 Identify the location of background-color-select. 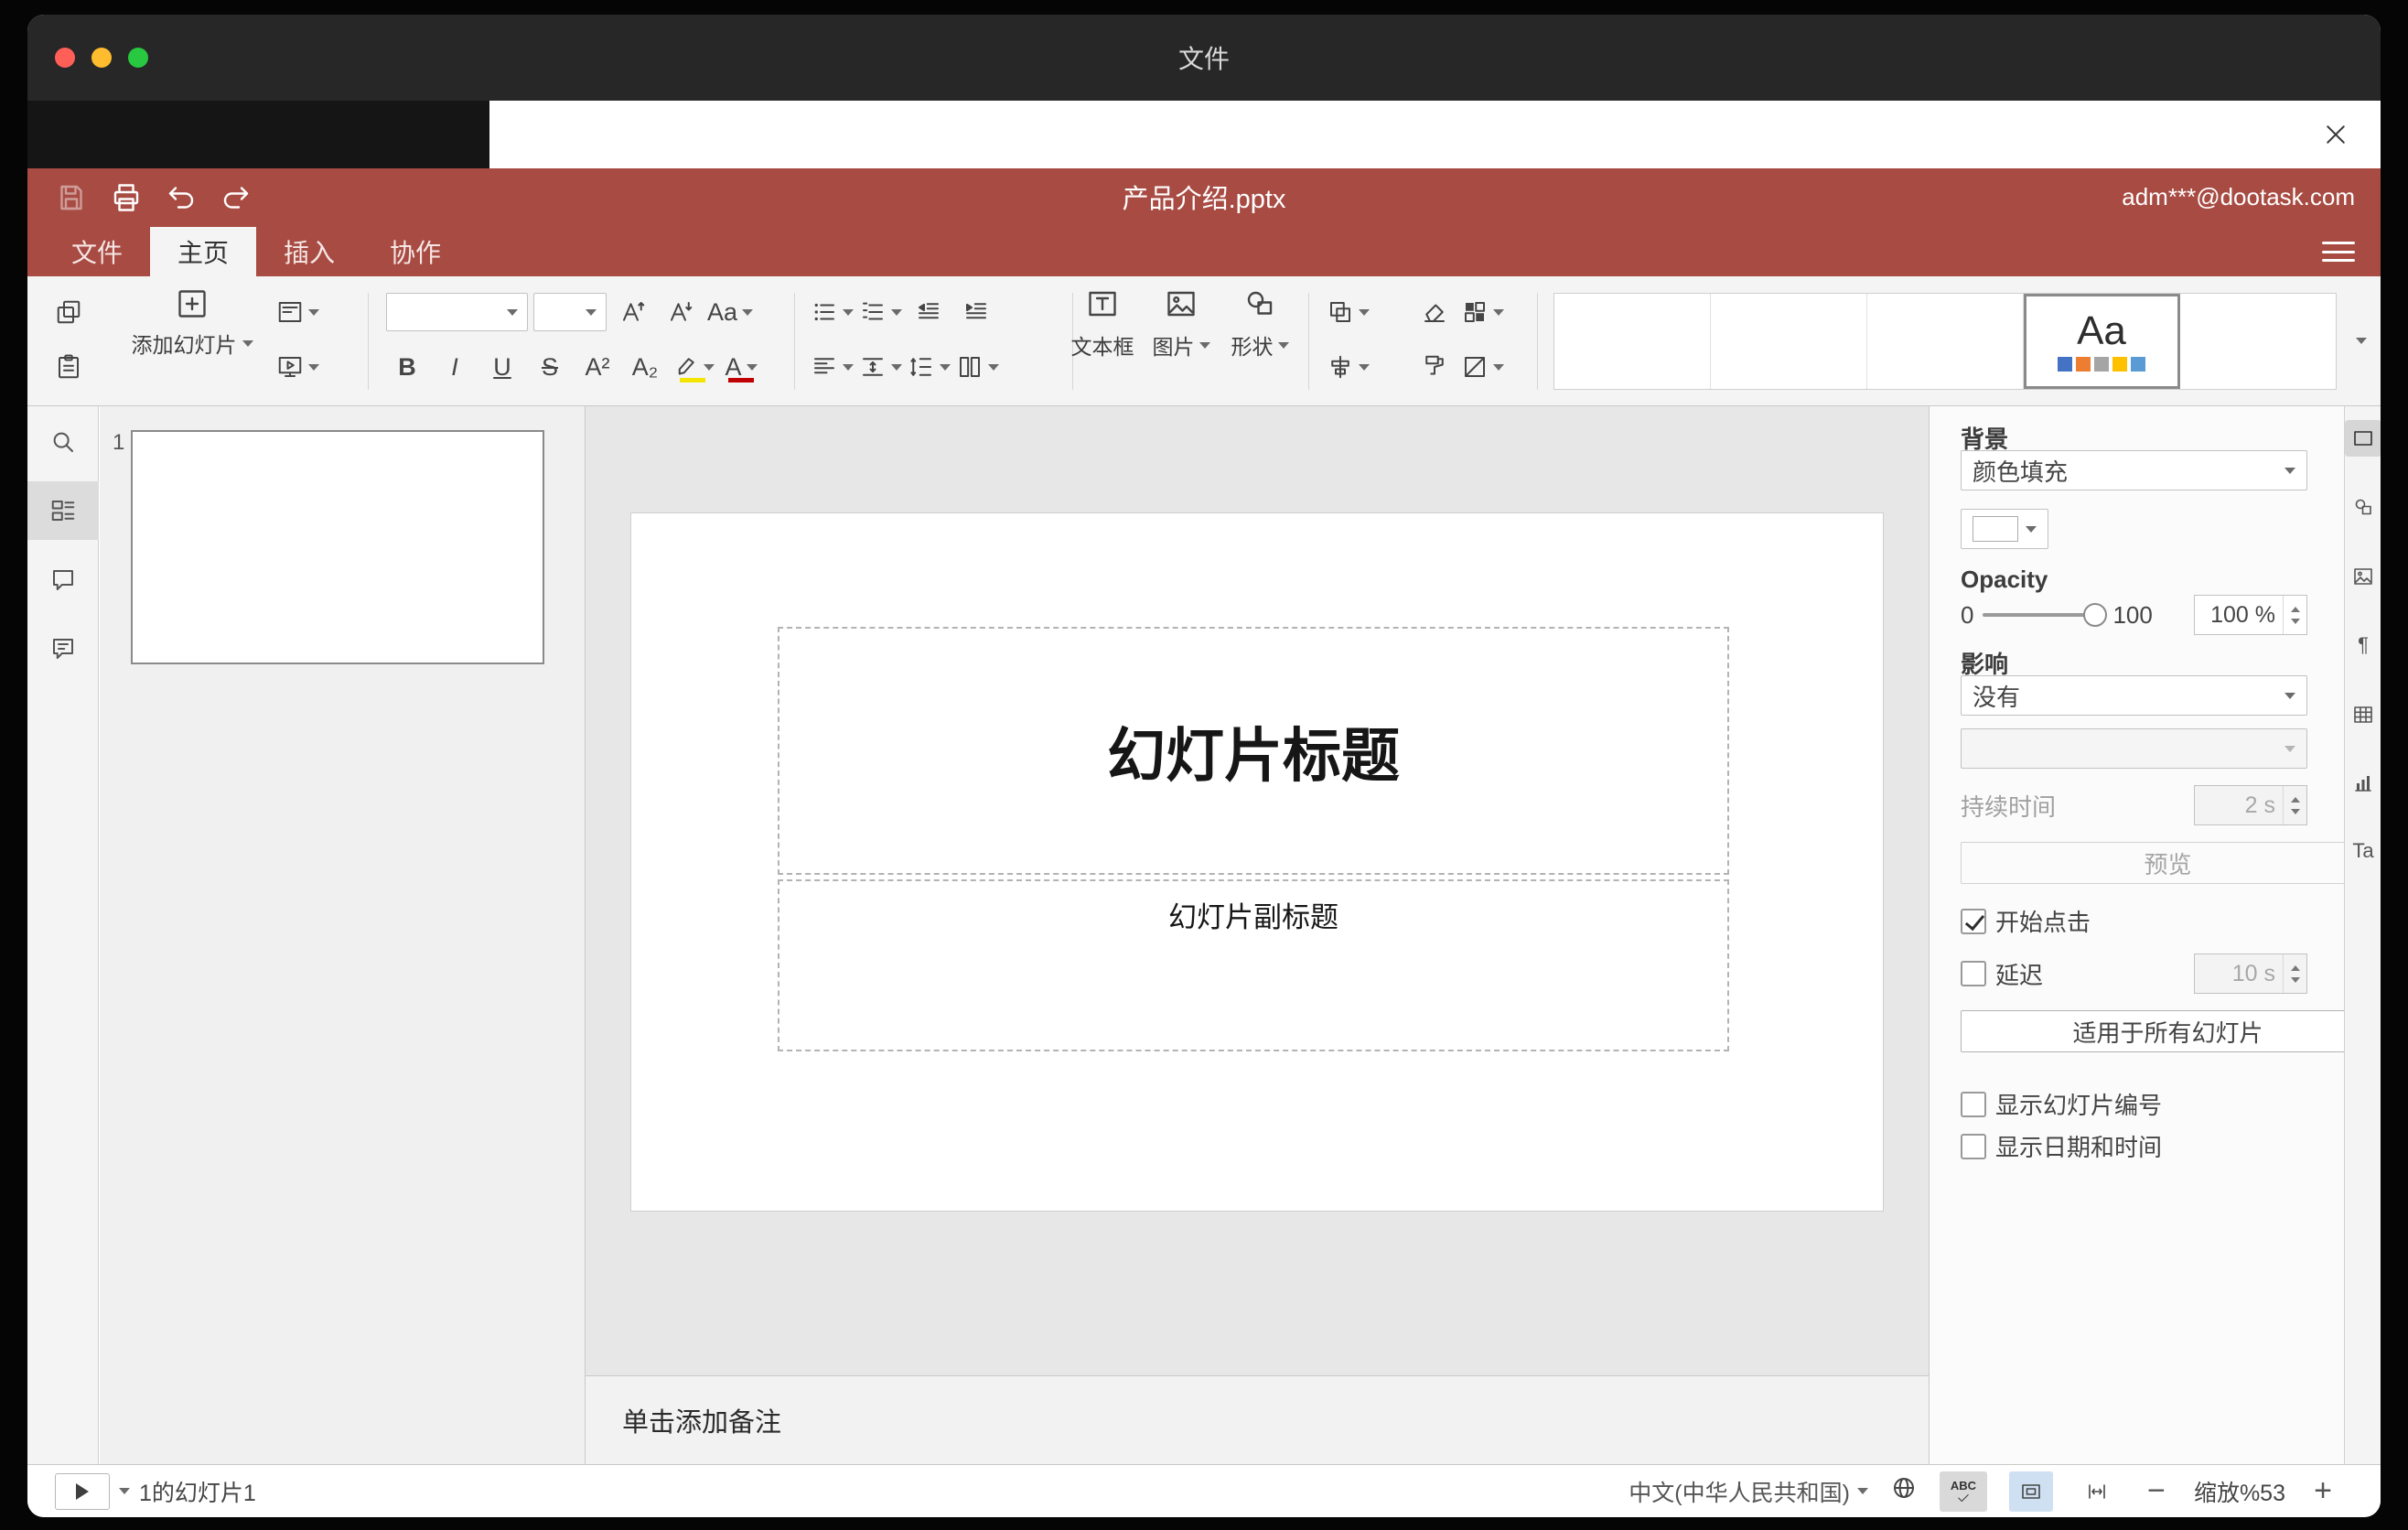
(2004, 529).